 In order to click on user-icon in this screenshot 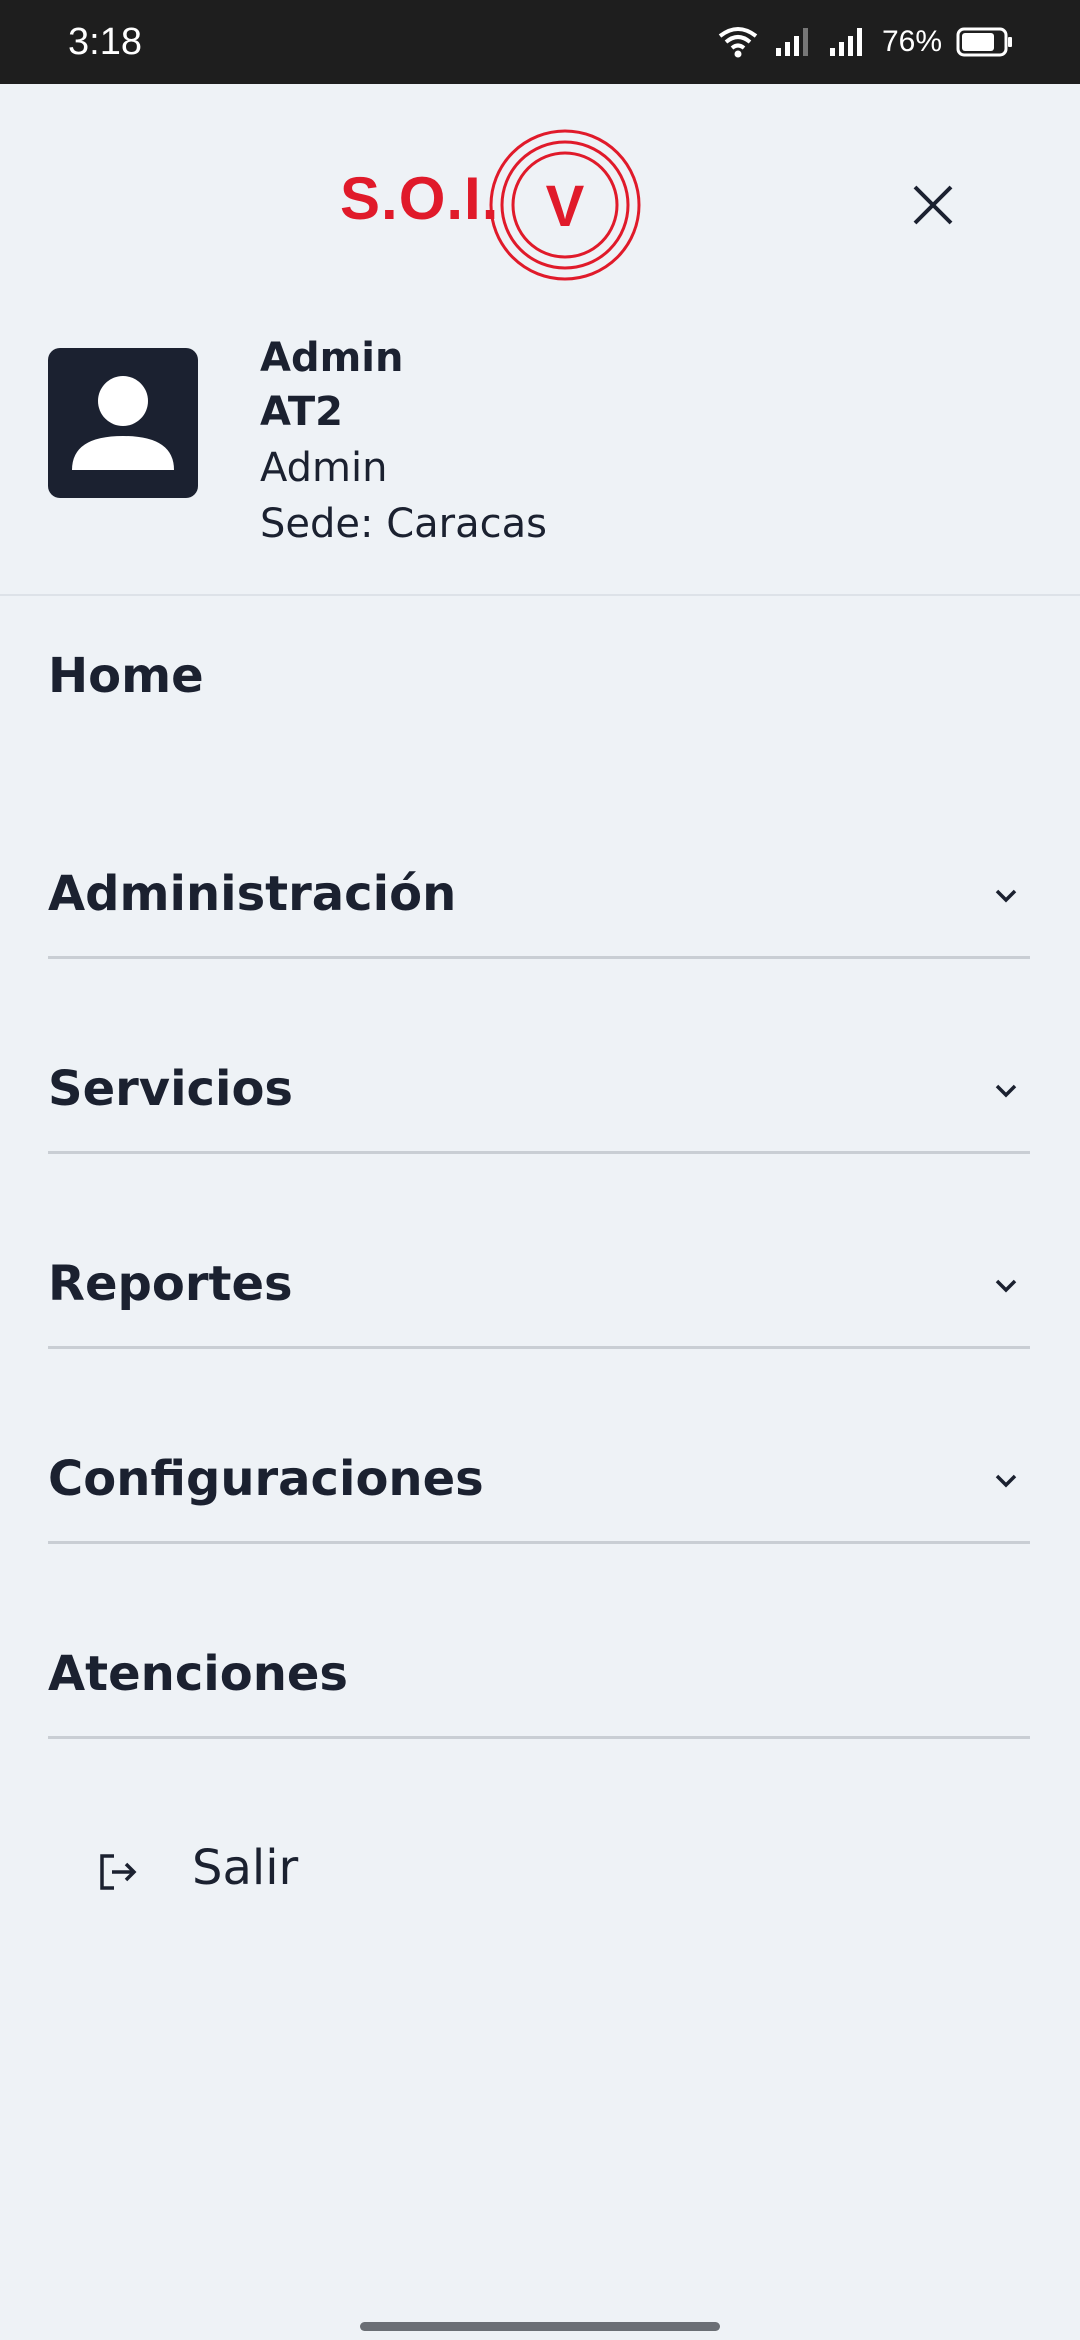, I will do `click(123, 423)`.